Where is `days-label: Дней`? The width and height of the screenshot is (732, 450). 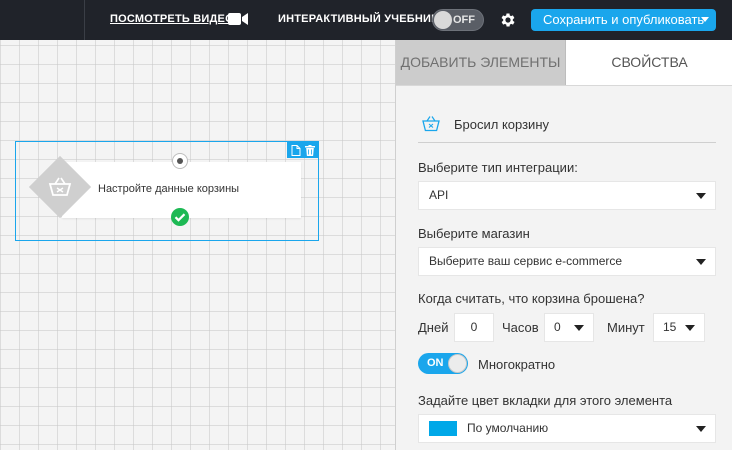 days-label: Дней is located at coordinates (433, 327).